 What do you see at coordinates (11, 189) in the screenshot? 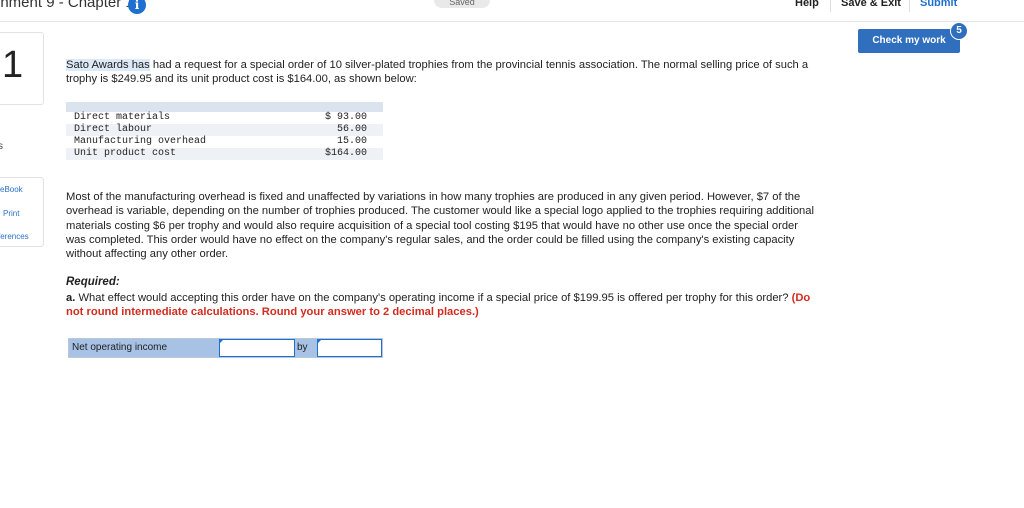
I see `ebook-link: eBook` at bounding box center [11, 189].